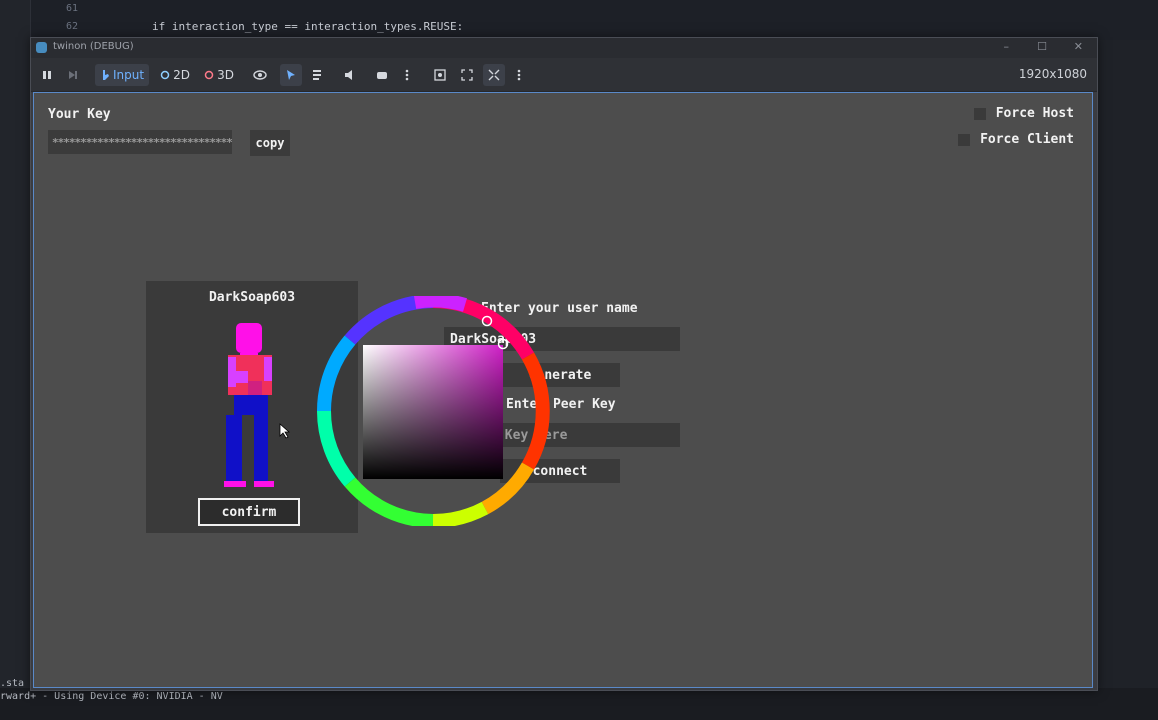 The height and width of the screenshot is (720, 1158). What do you see at coordinates (140, 142) in the screenshot?
I see `your-key-field: ********************************` at bounding box center [140, 142].